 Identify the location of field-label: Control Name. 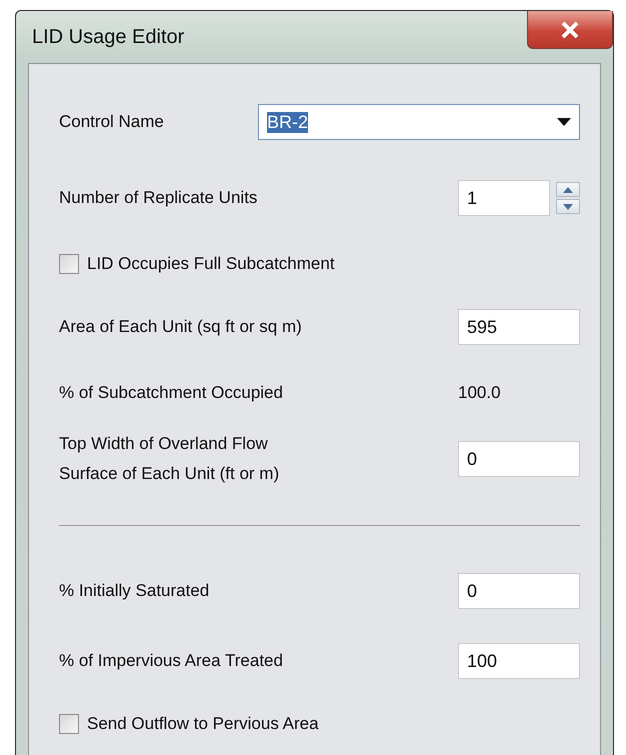
(111, 122).